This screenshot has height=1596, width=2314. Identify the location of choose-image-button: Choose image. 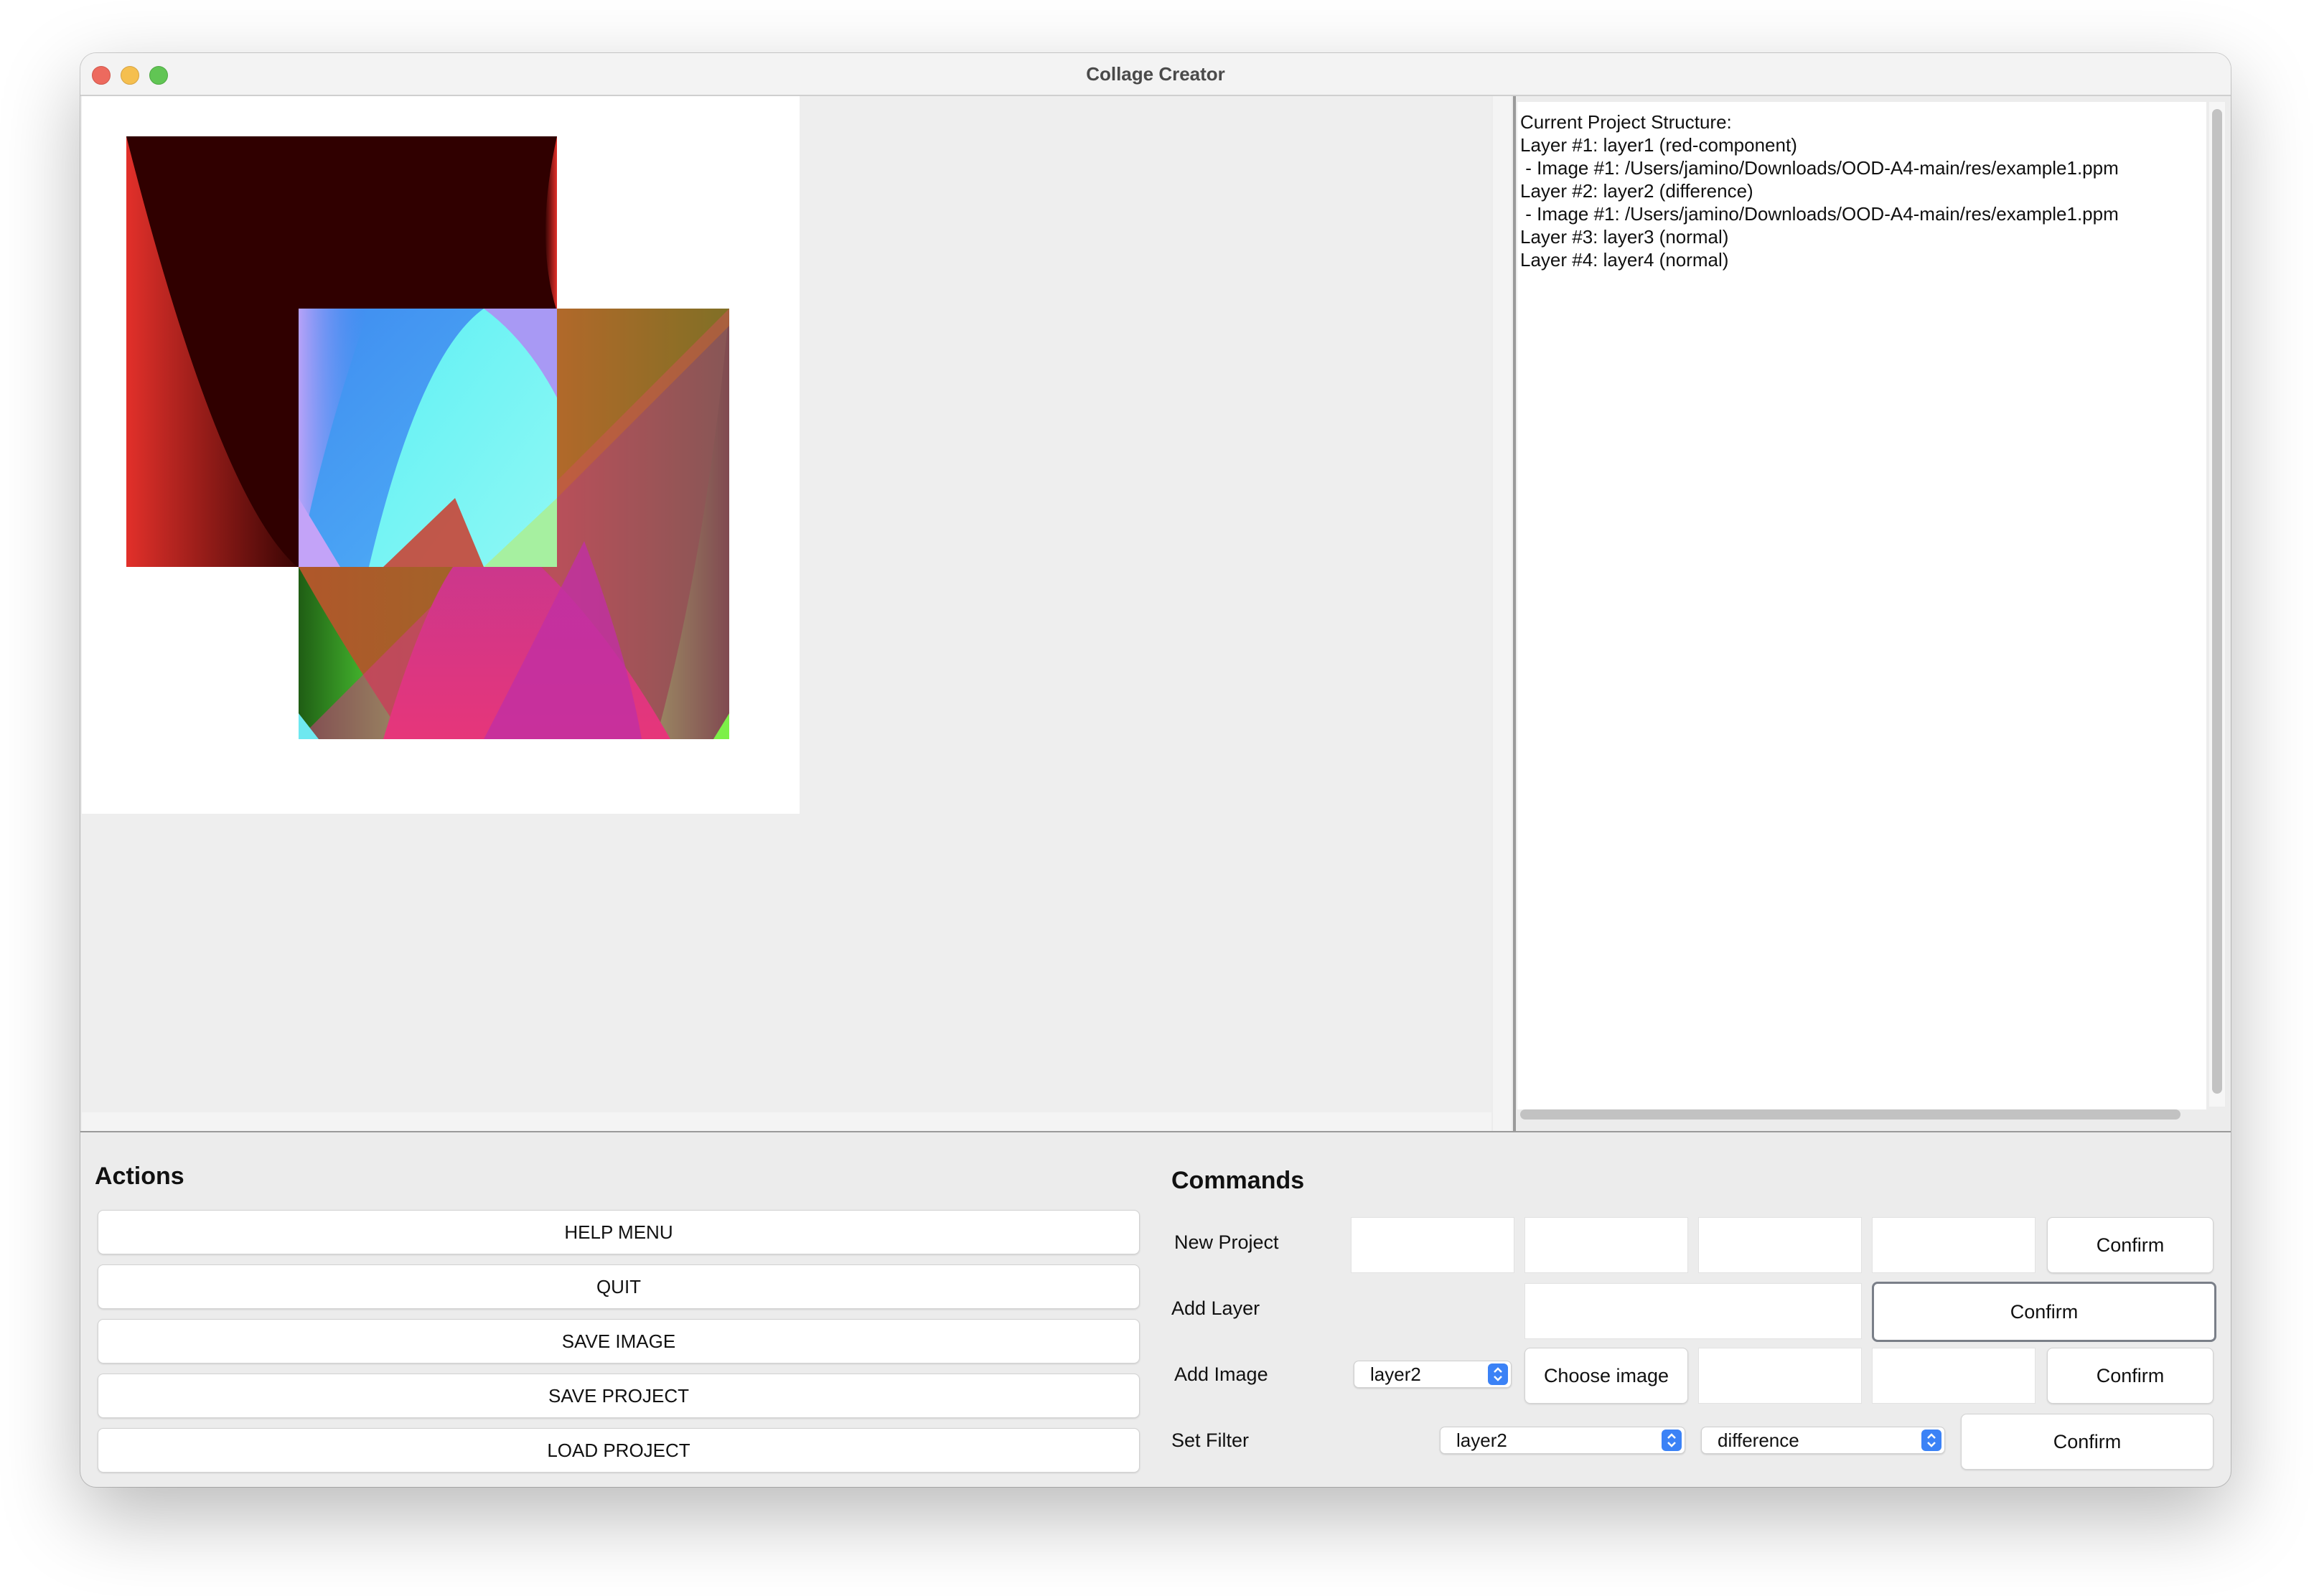
(1606, 1376).